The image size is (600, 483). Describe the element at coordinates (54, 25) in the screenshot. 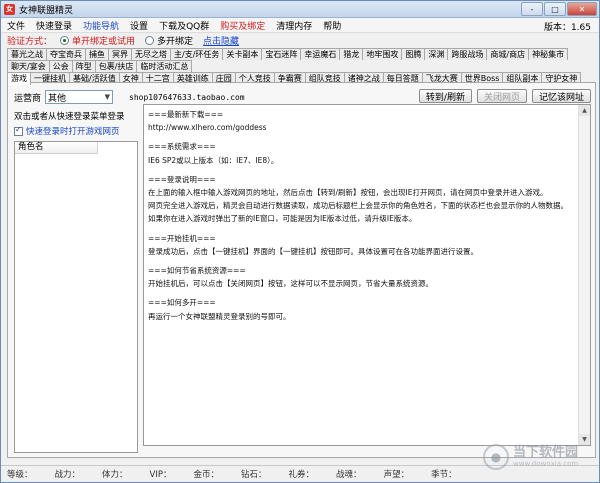

I see `menu-quick-login: 快速登录` at that location.